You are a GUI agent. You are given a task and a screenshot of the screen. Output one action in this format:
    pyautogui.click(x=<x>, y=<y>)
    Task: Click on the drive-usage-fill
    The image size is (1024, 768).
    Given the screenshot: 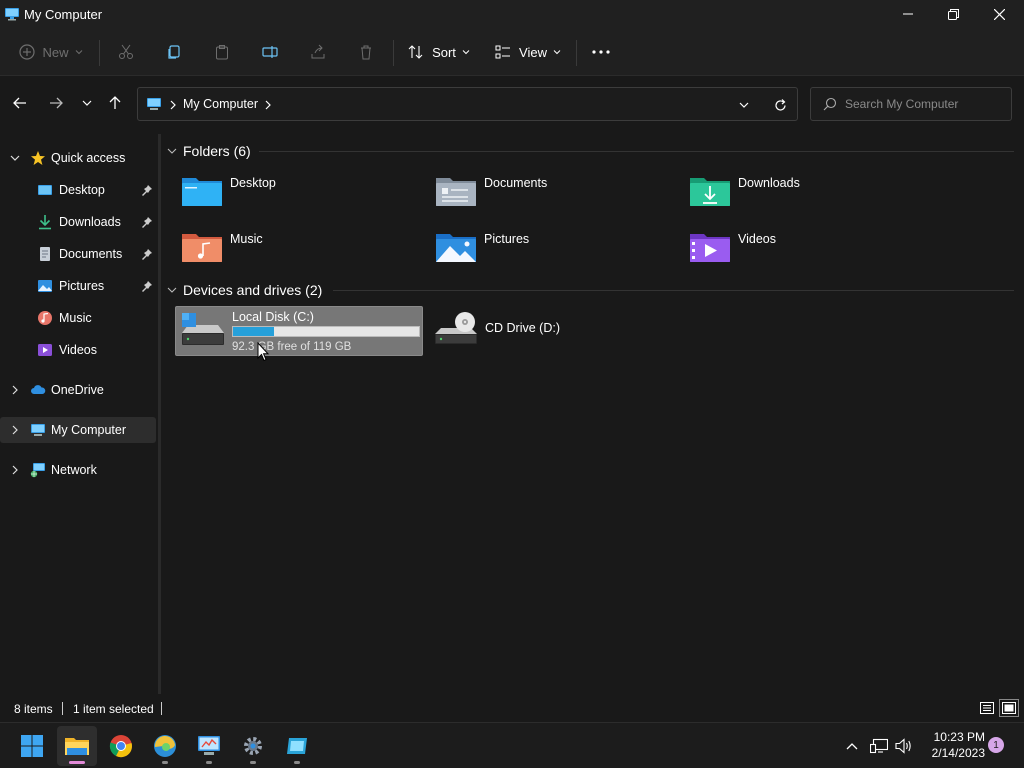 What is the action you would take?
    pyautogui.click(x=253, y=331)
    